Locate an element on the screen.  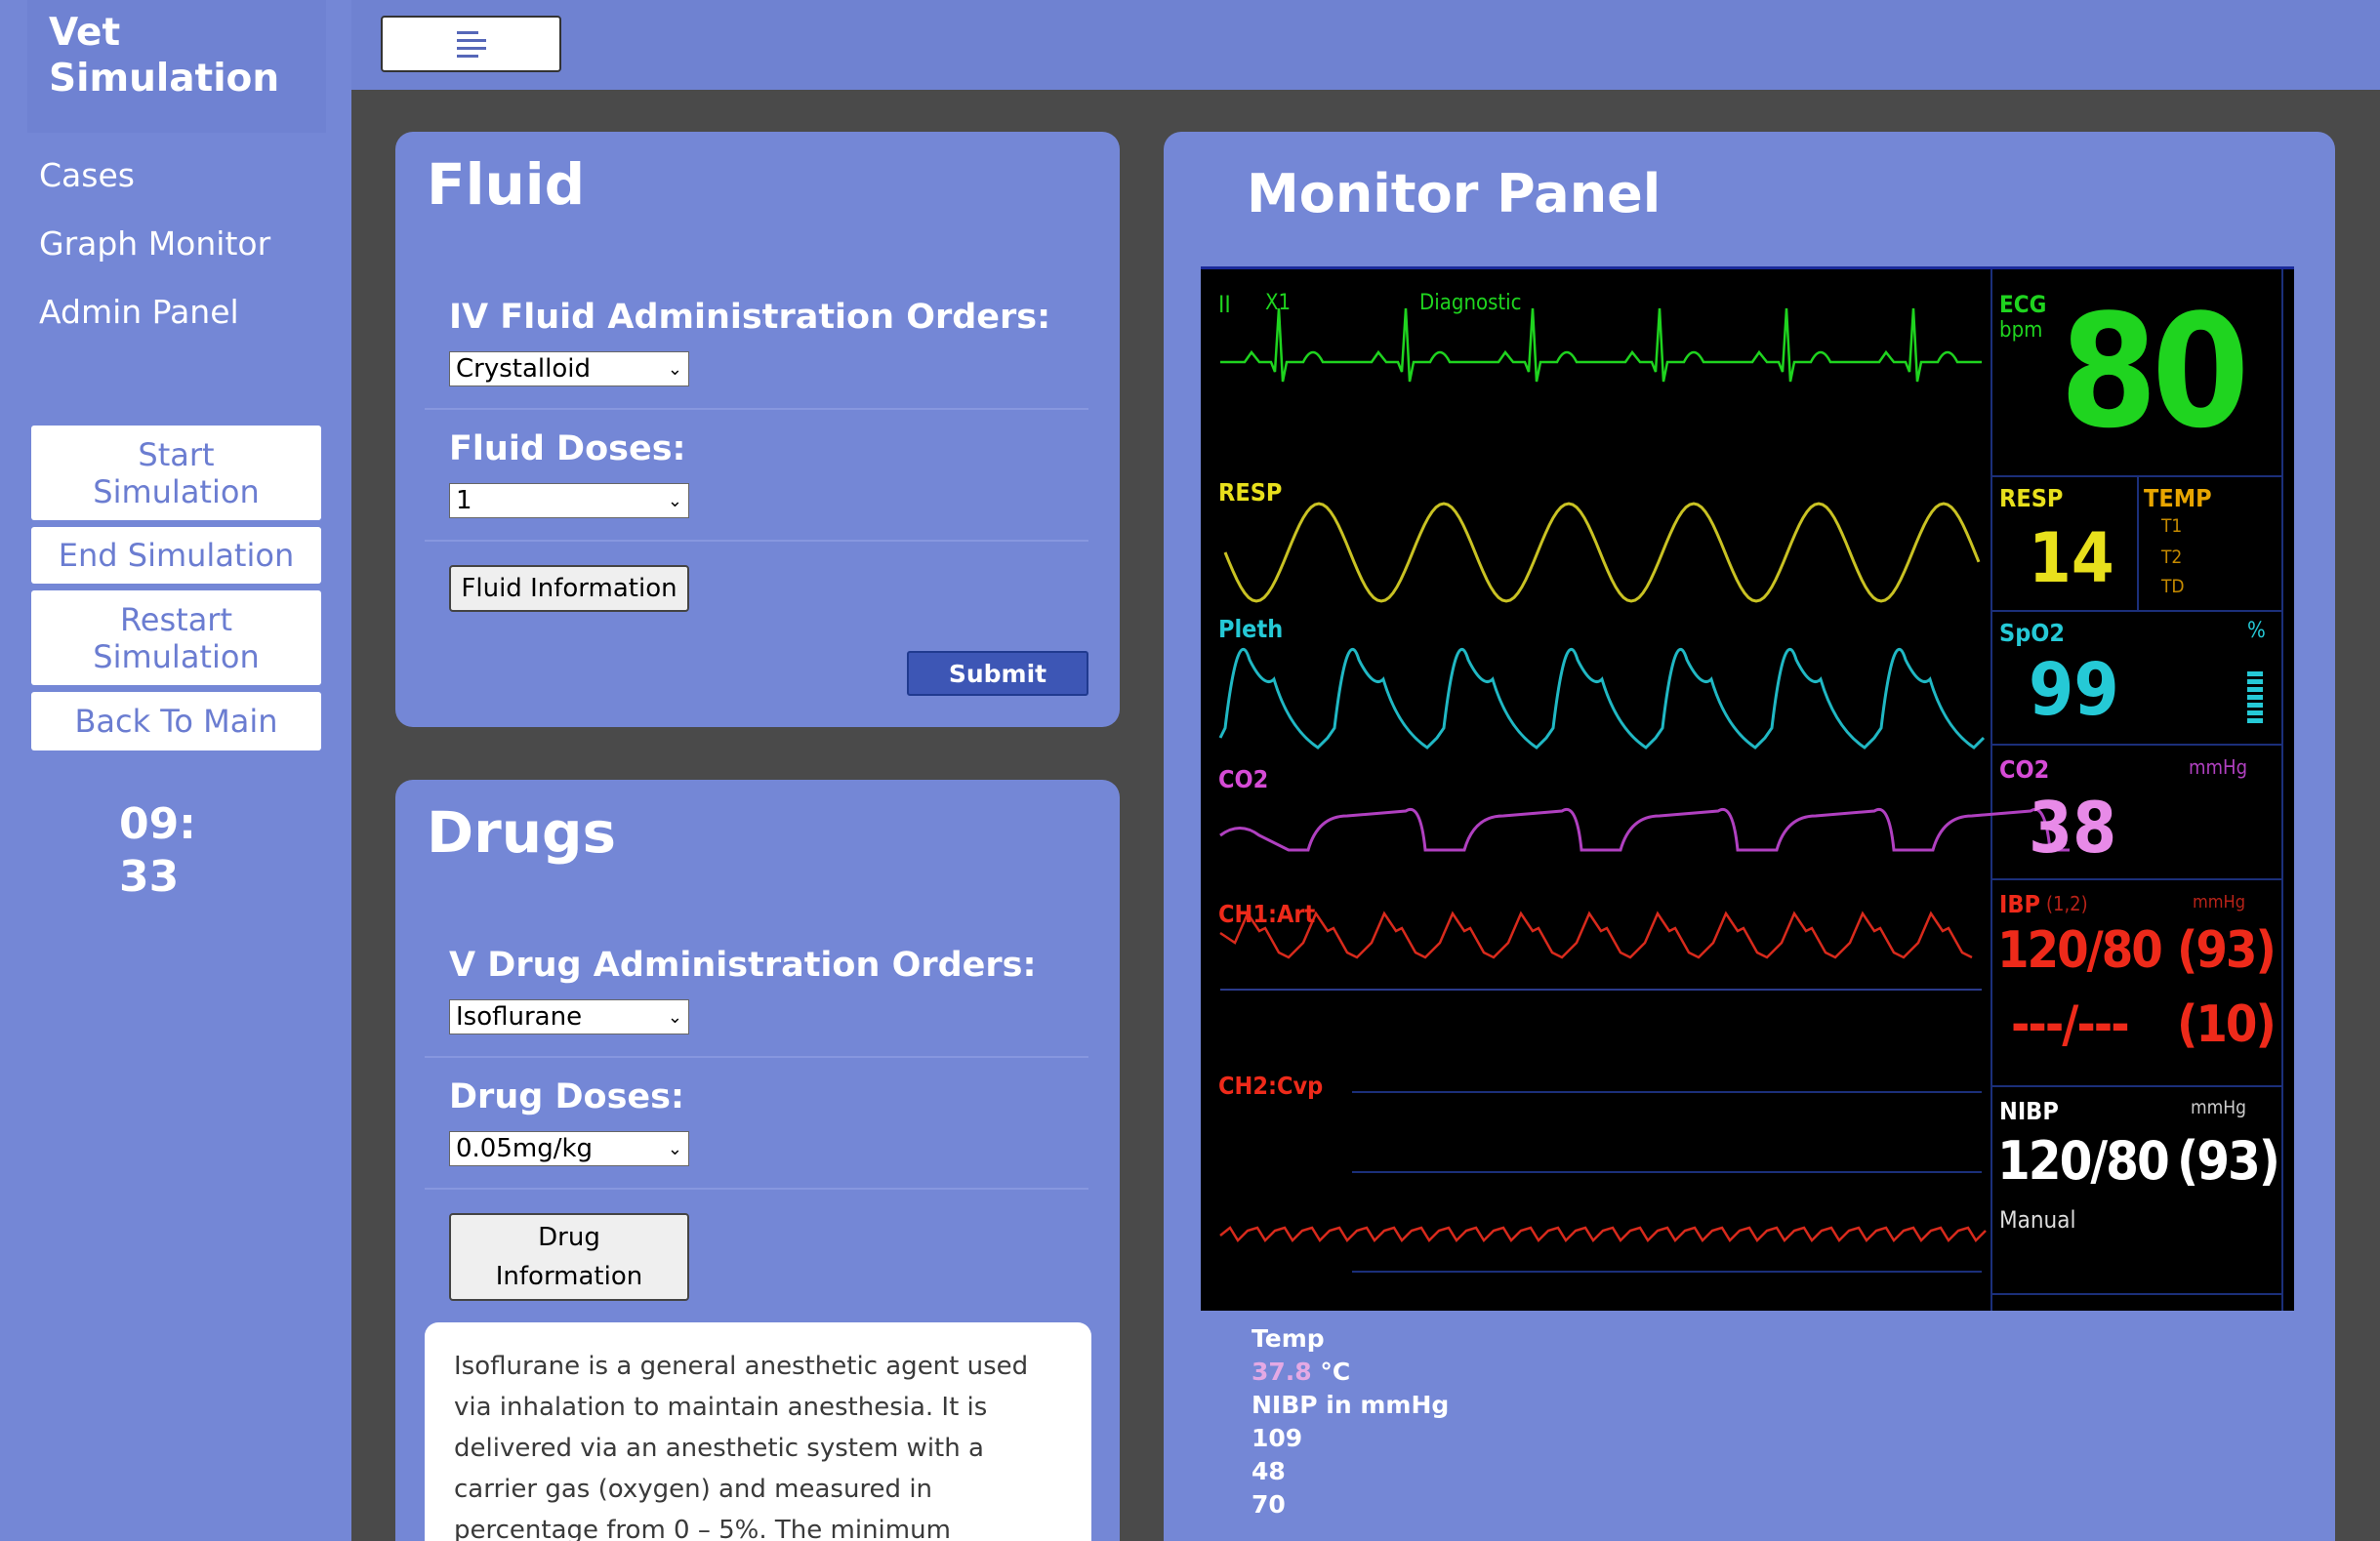
nibp-label: NIBP is located at coordinates (2029, 1111).